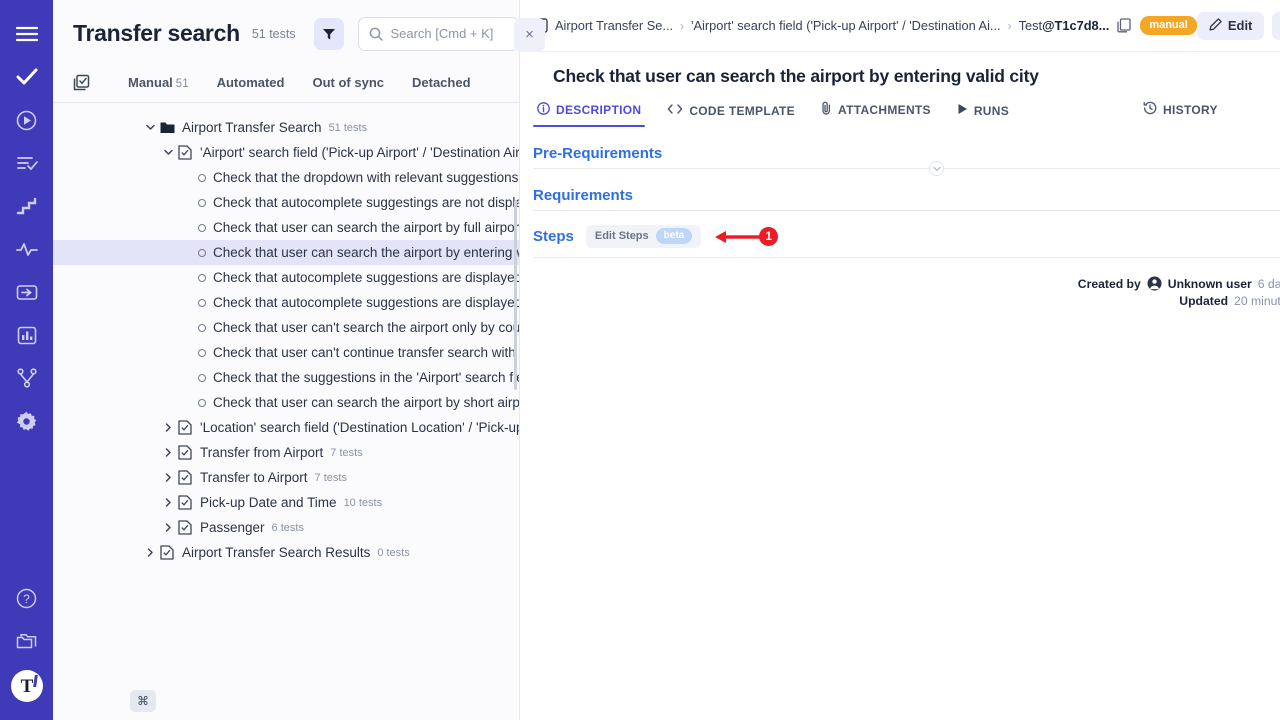 This screenshot has width=1280, height=720. What do you see at coordinates (156, 33) in the screenshot?
I see `page-title: Transfer search` at bounding box center [156, 33].